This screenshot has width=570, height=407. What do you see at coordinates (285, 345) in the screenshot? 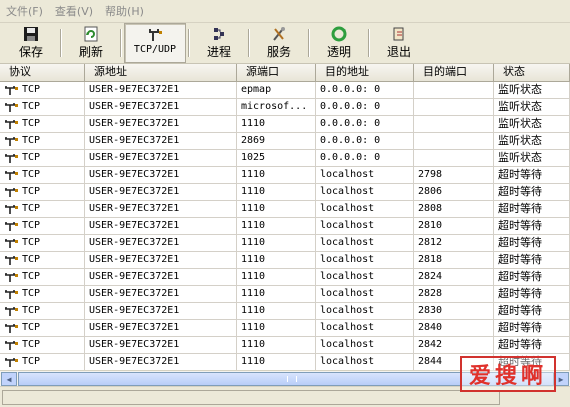
I see `table-row: TCP USER-9E7EC372E1 1110 localhost 2842 超时等待` at bounding box center [285, 345].